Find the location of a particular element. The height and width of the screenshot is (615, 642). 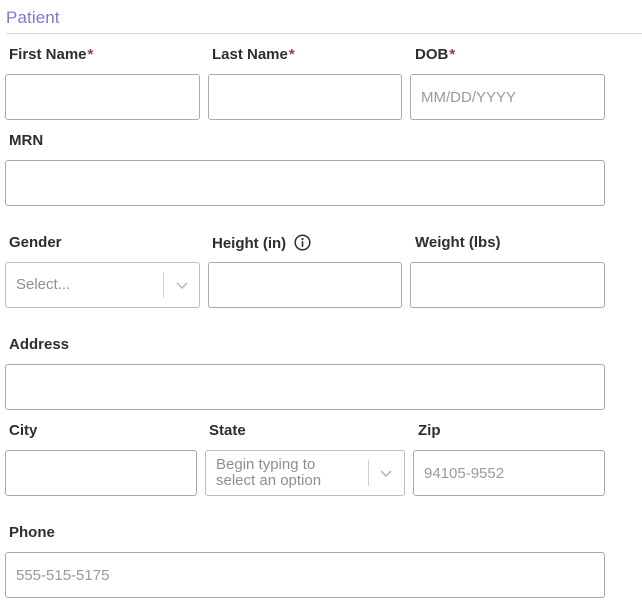

dob-label: DOB* is located at coordinates (435, 54).